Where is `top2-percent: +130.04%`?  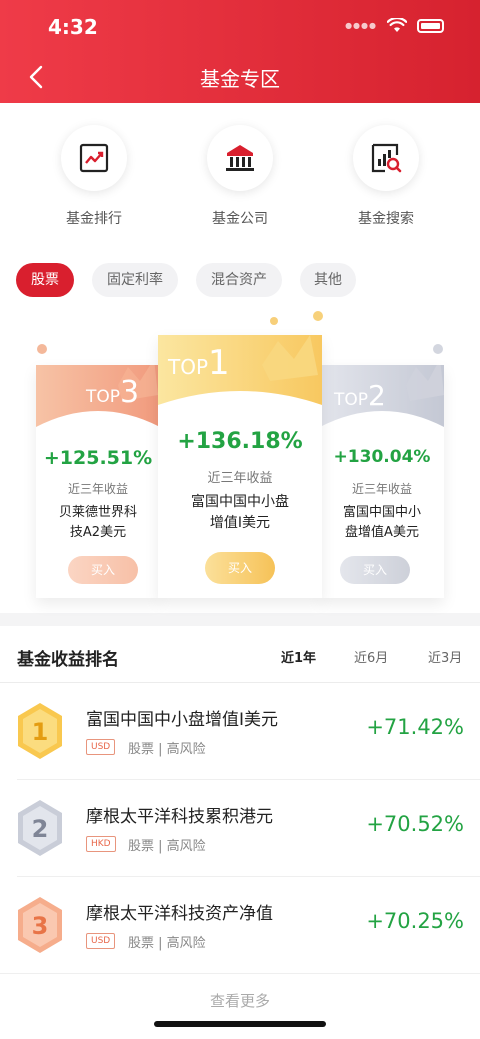 top2-percent: +130.04% is located at coordinates (382, 457).